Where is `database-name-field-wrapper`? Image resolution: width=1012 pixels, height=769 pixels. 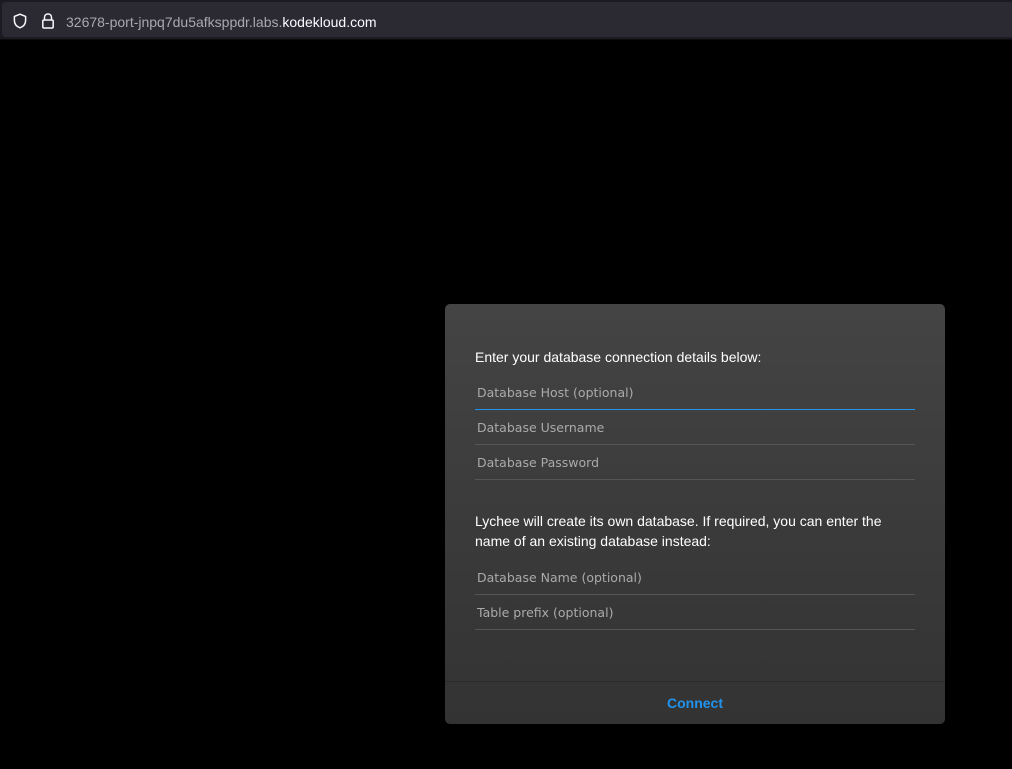
database-name-field-wrapper is located at coordinates (695, 578).